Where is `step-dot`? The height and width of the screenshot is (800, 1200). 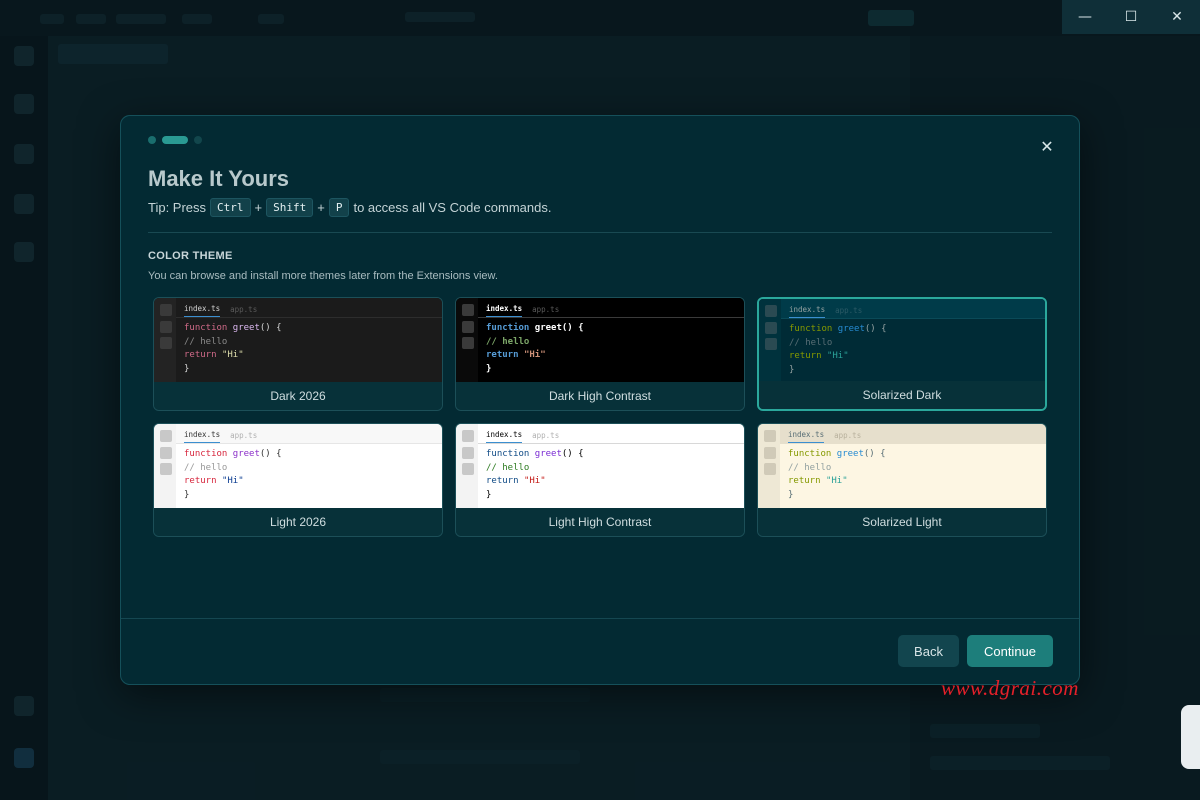 step-dot is located at coordinates (152, 140).